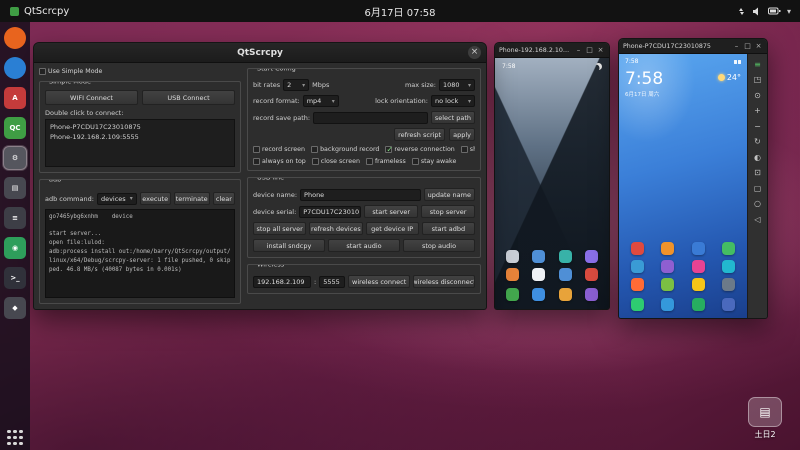 Image resolution: width=800 pixels, height=450 pixels. I want to click on close-screen-checkbox: close screen, so click(335, 161).